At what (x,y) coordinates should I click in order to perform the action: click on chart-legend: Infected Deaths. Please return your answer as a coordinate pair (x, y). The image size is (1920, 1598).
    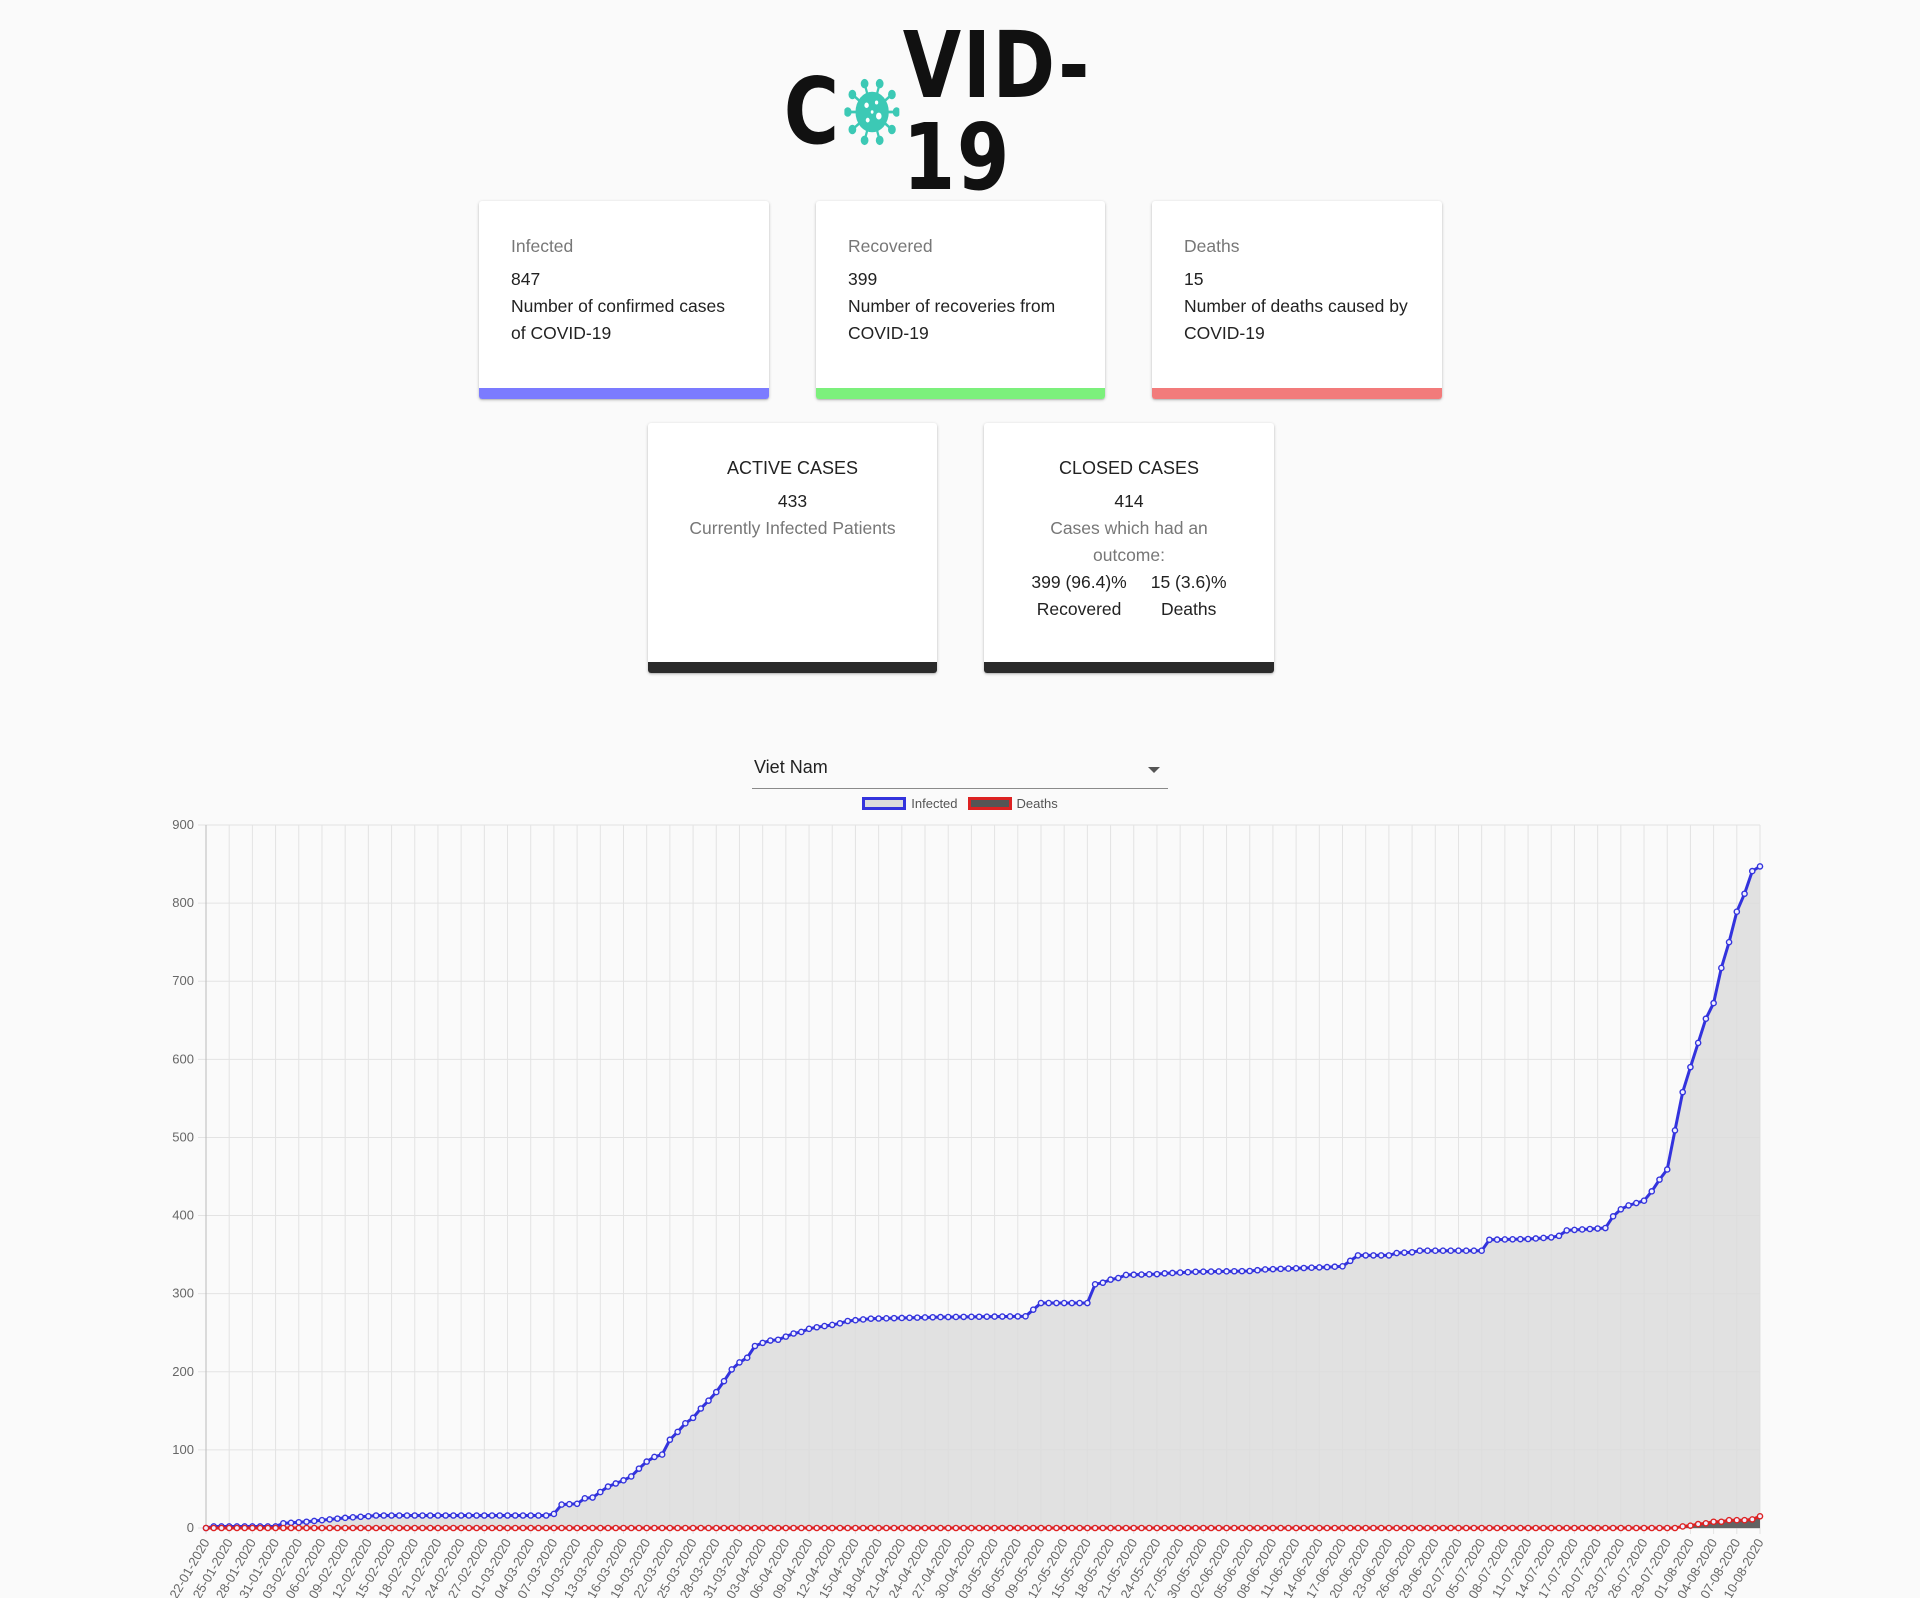
    Looking at the image, I should click on (960, 803).